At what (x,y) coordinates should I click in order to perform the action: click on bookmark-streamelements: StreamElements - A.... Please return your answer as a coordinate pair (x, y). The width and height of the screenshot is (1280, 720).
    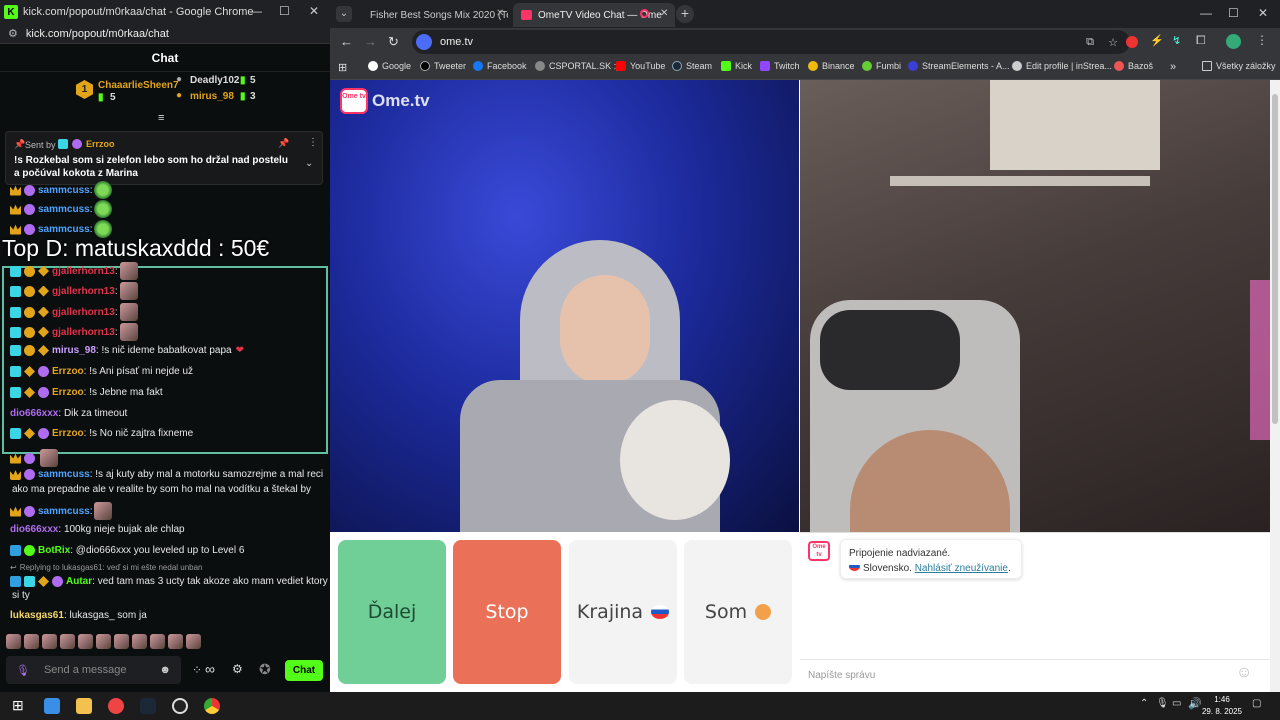
    Looking at the image, I should click on (959, 66).